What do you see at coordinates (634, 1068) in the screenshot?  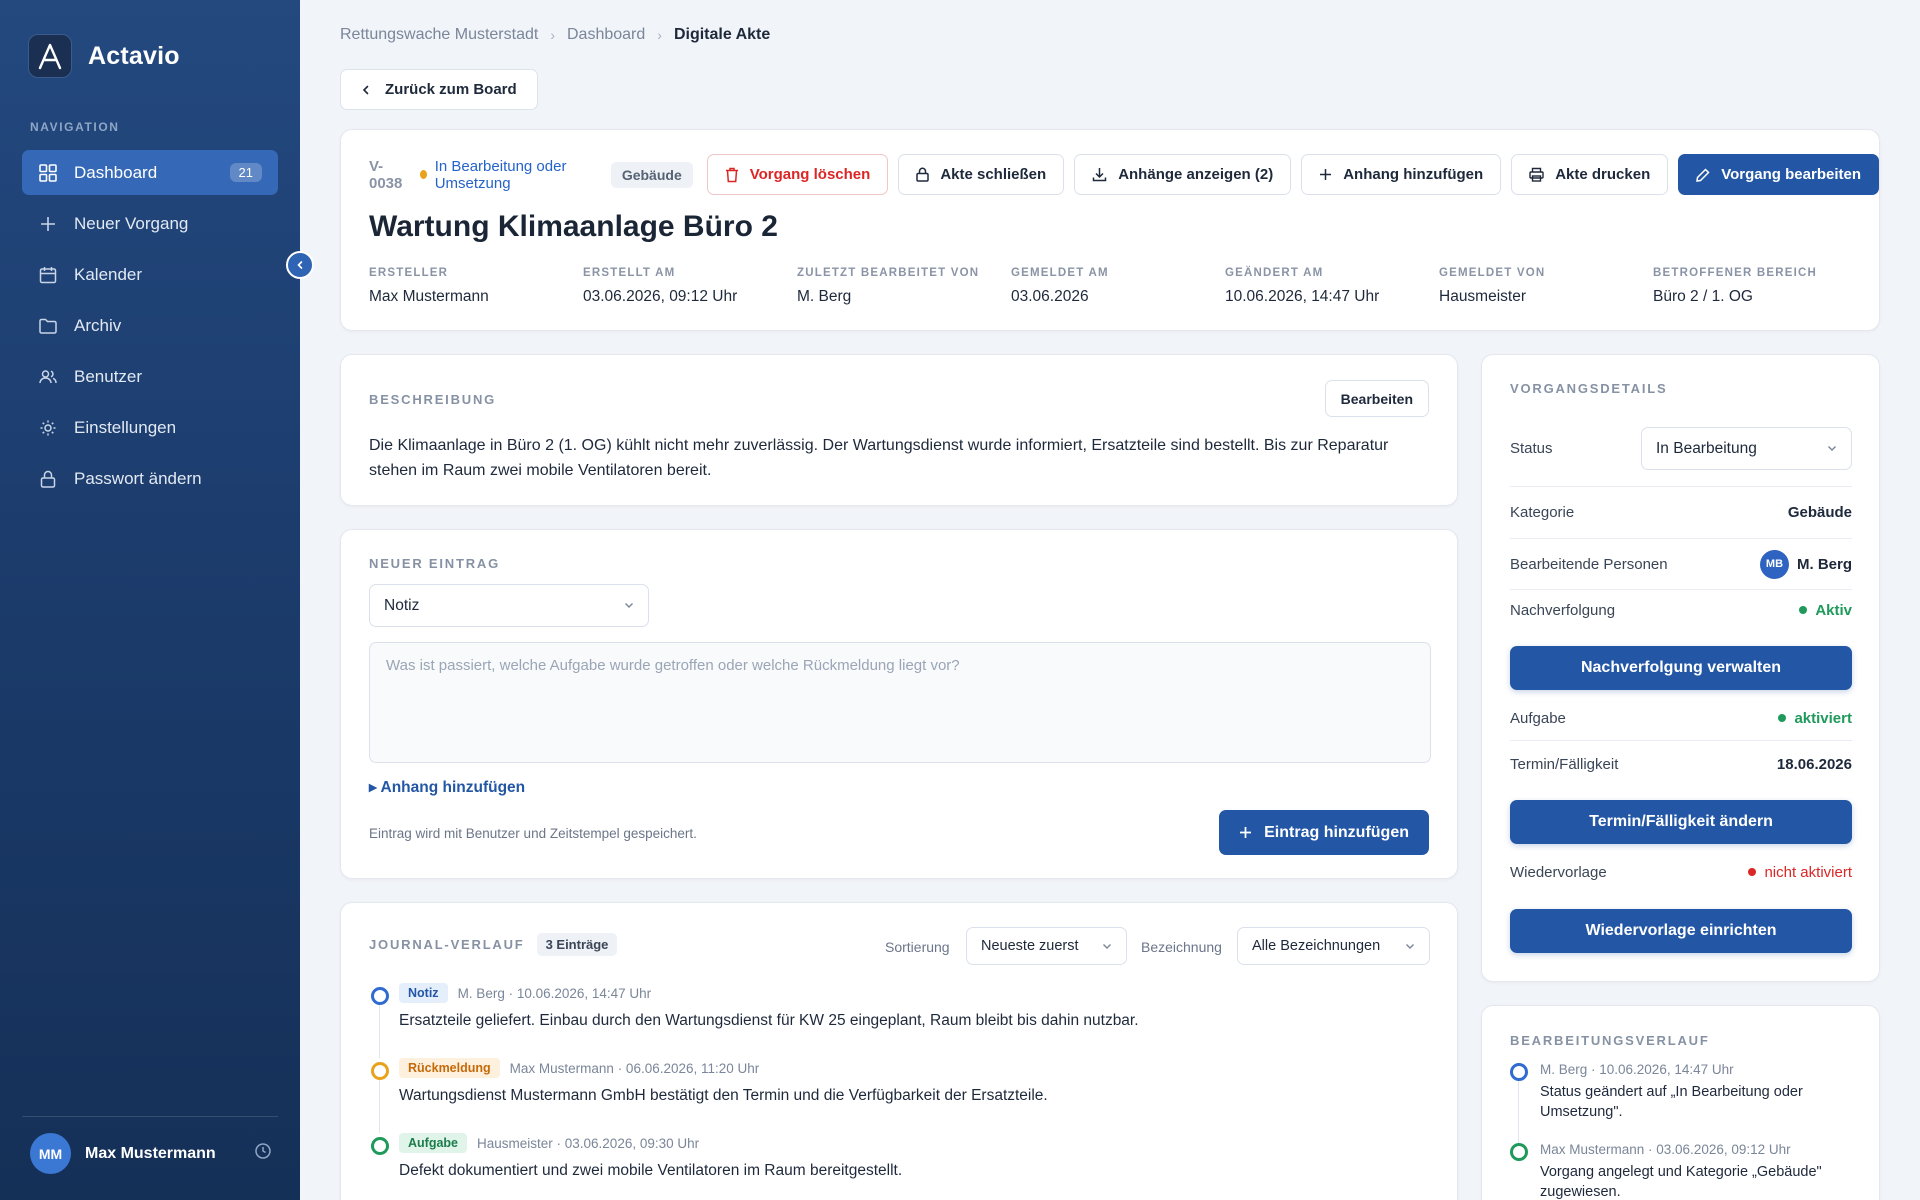 I see `entry-author-time: Max Mustermann · 06.06.2026, 11:20 Uhr` at bounding box center [634, 1068].